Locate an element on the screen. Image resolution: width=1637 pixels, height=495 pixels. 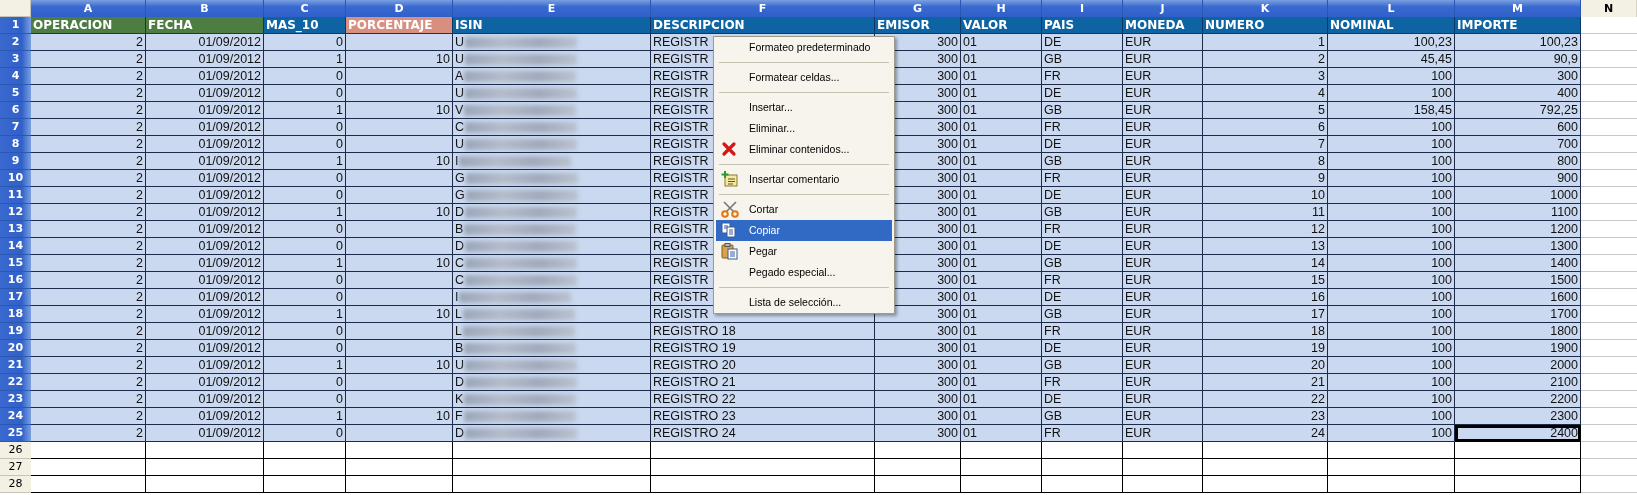
table-header-cell: NOMINAL is located at coordinates (1391, 25).